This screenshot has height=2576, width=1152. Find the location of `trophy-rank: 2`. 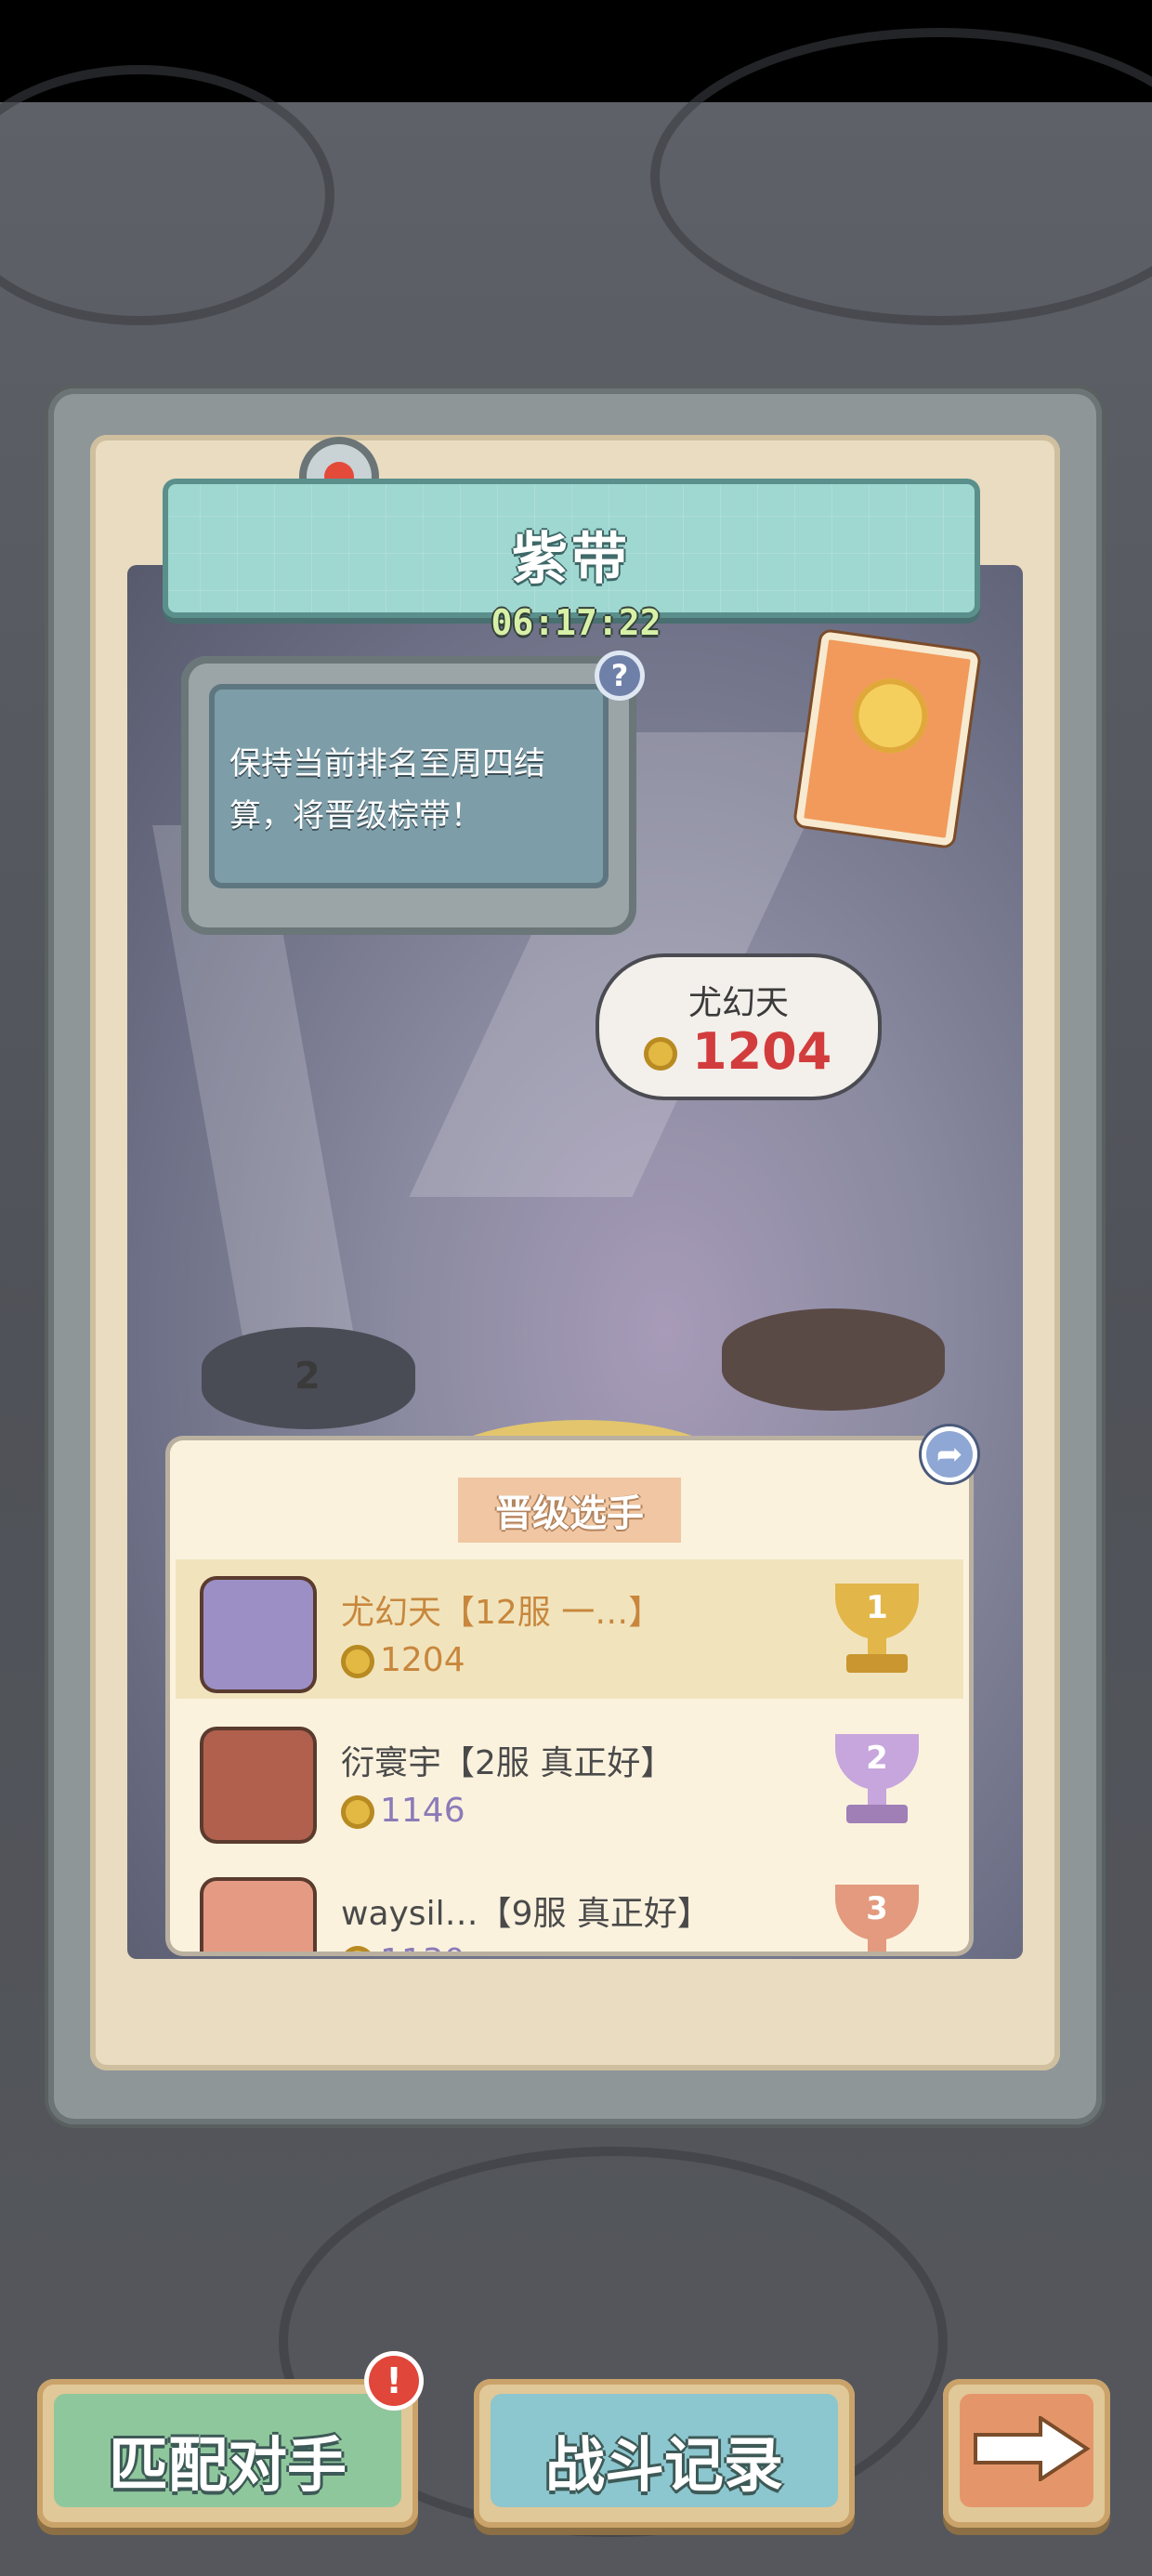

trophy-rank: 2 is located at coordinates (877, 1758).